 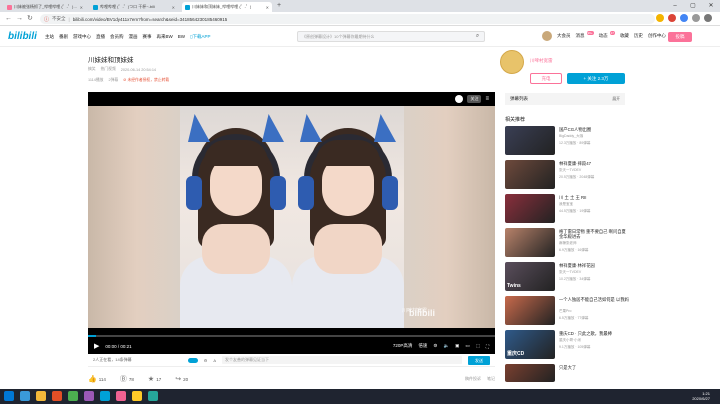 I want to click on related-thumbnail: Twins, so click(x=530, y=276).